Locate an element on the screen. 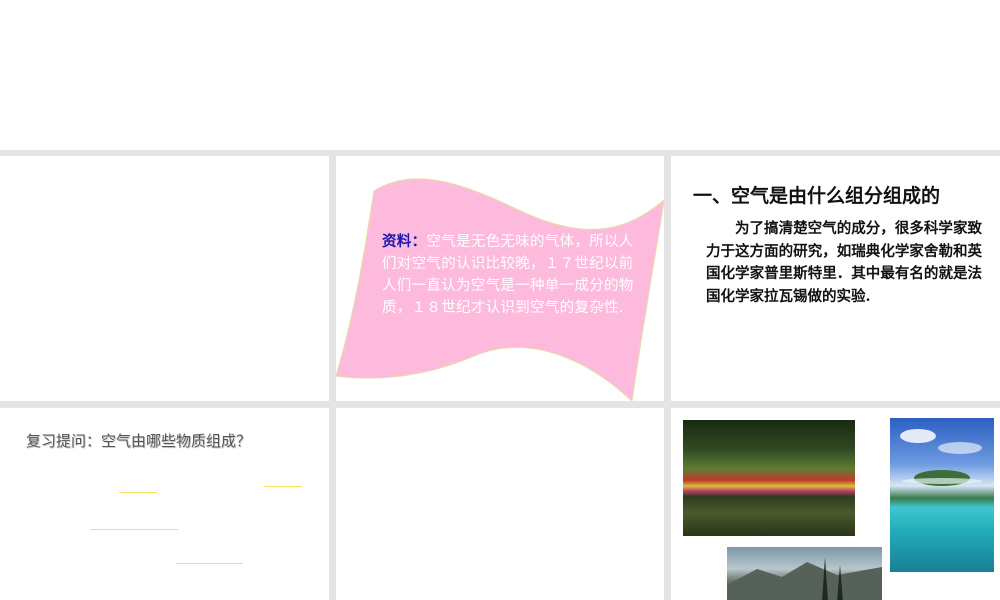 This screenshot has width=1000, height=600. mountain-landscape-photo is located at coordinates (804, 573).